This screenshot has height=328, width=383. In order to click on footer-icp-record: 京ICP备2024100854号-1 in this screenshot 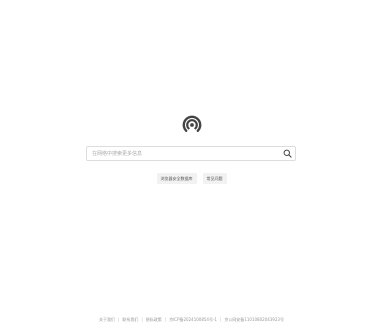, I will do `click(193, 320)`.